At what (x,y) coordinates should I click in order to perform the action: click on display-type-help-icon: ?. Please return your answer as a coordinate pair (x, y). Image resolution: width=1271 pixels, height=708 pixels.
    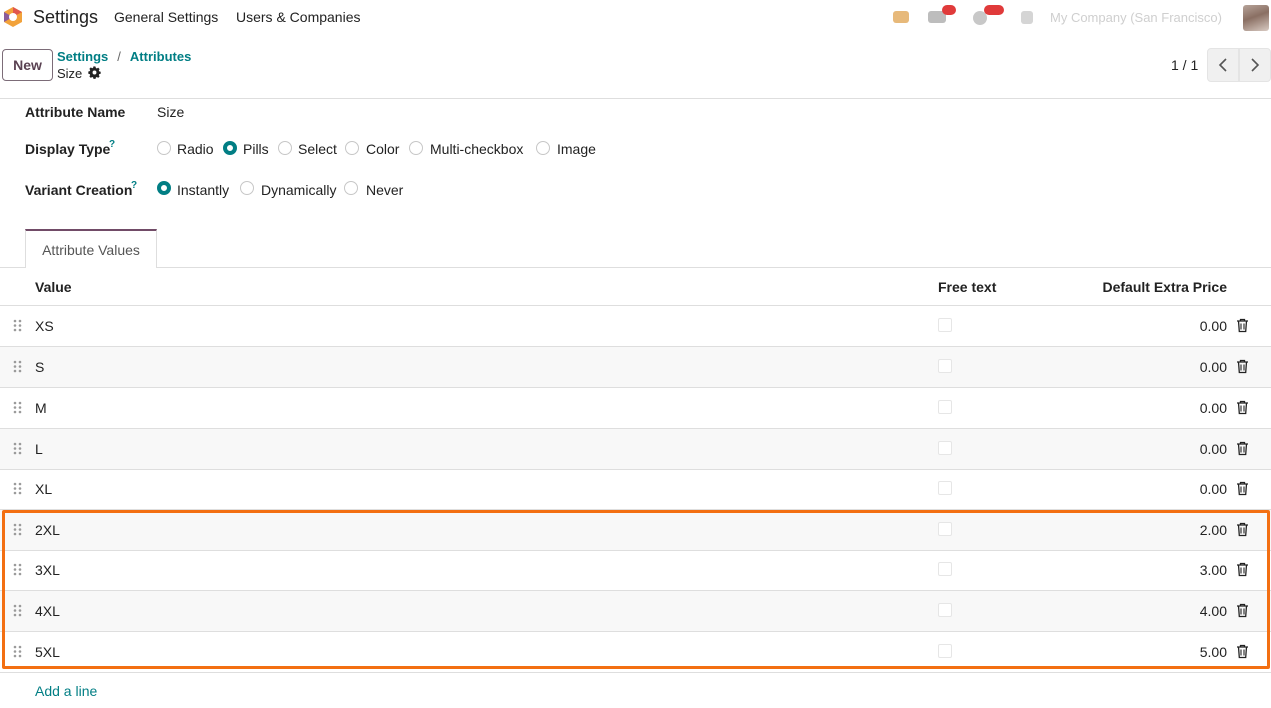
    Looking at the image, I should click on (112, 144).